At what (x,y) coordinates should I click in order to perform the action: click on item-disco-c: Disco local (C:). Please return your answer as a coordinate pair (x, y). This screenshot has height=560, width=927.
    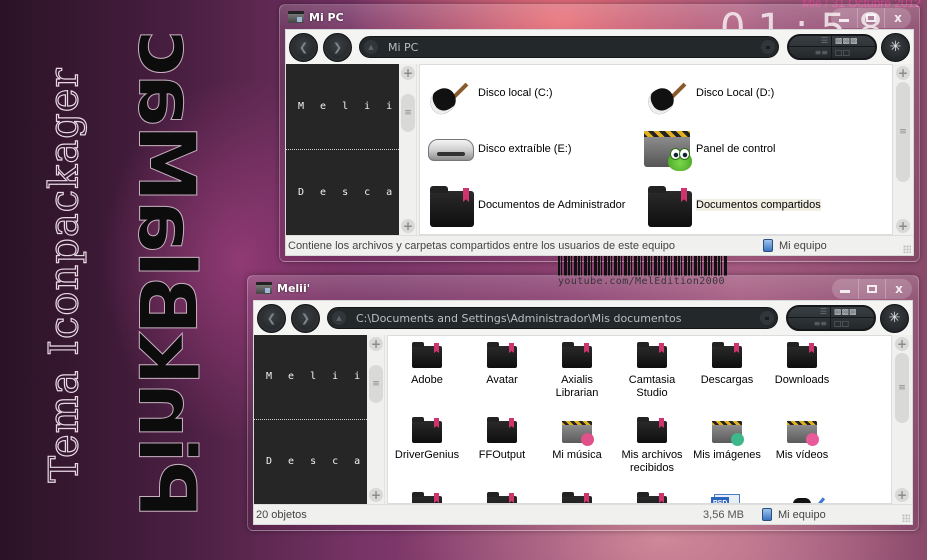
    Looking at the image, I should click on (488, 93).